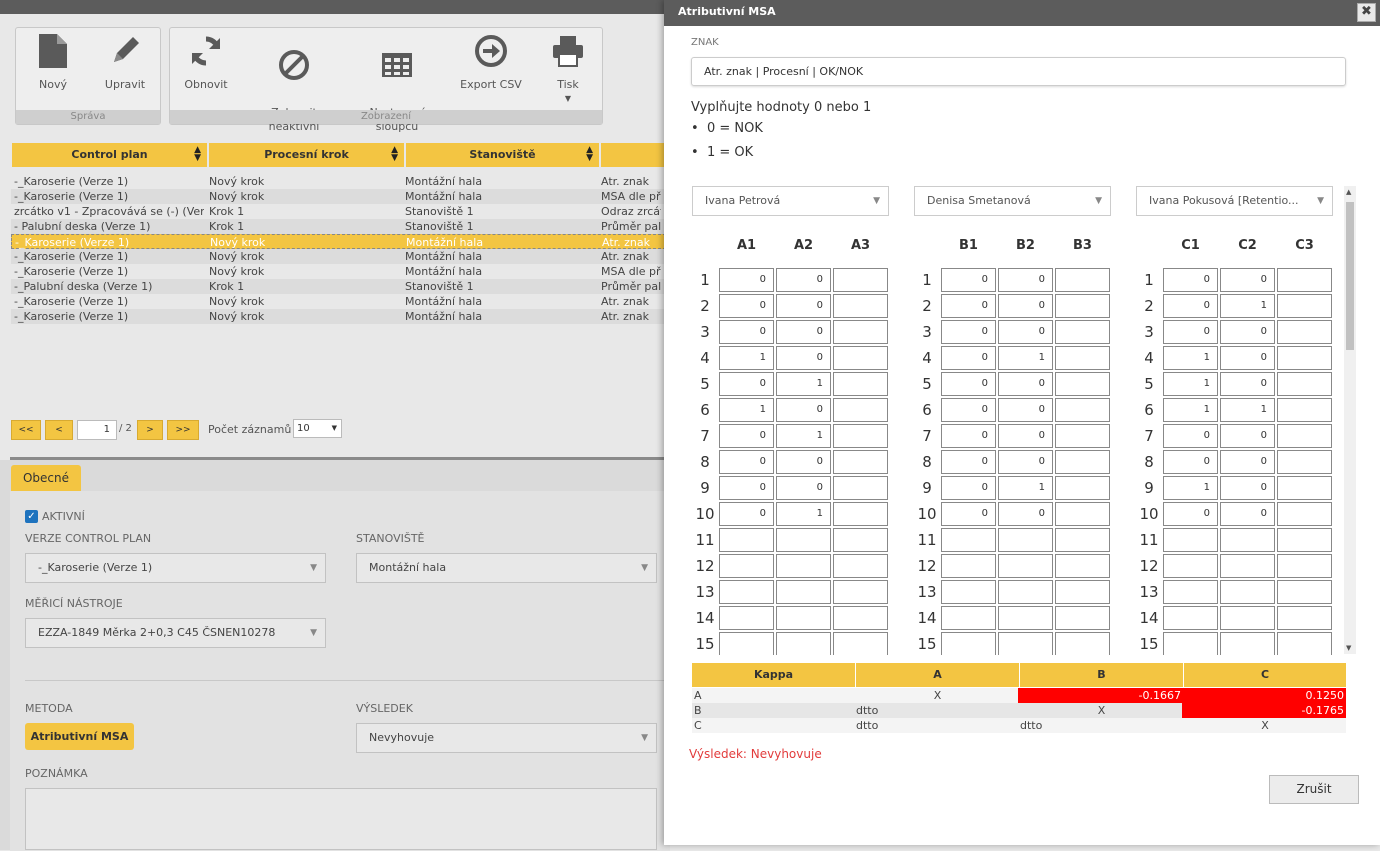 This screenshot has height=851, width=1380. I want to click on scrollbar-thumb, so click(1350, 276).